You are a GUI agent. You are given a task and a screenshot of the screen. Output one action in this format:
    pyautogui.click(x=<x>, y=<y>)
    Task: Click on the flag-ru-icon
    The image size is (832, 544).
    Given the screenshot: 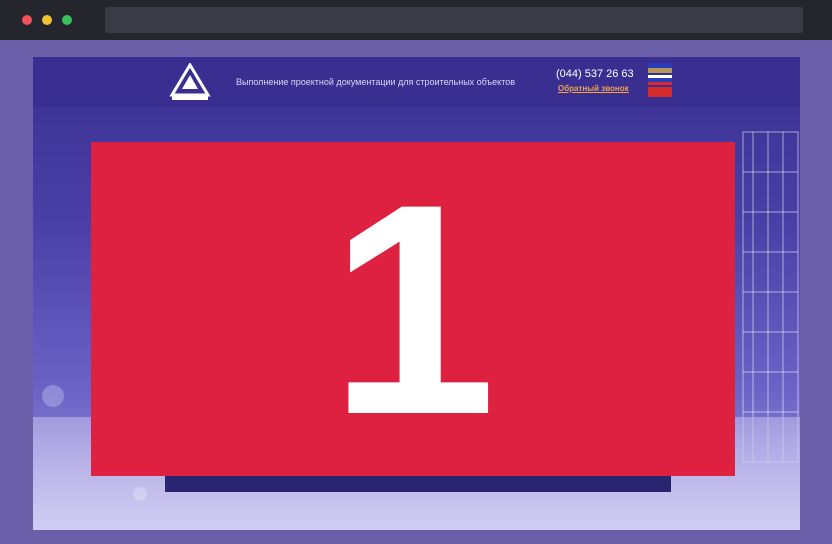 What is the action you would take?
    pyautogui.click(x=660, y=80)
    